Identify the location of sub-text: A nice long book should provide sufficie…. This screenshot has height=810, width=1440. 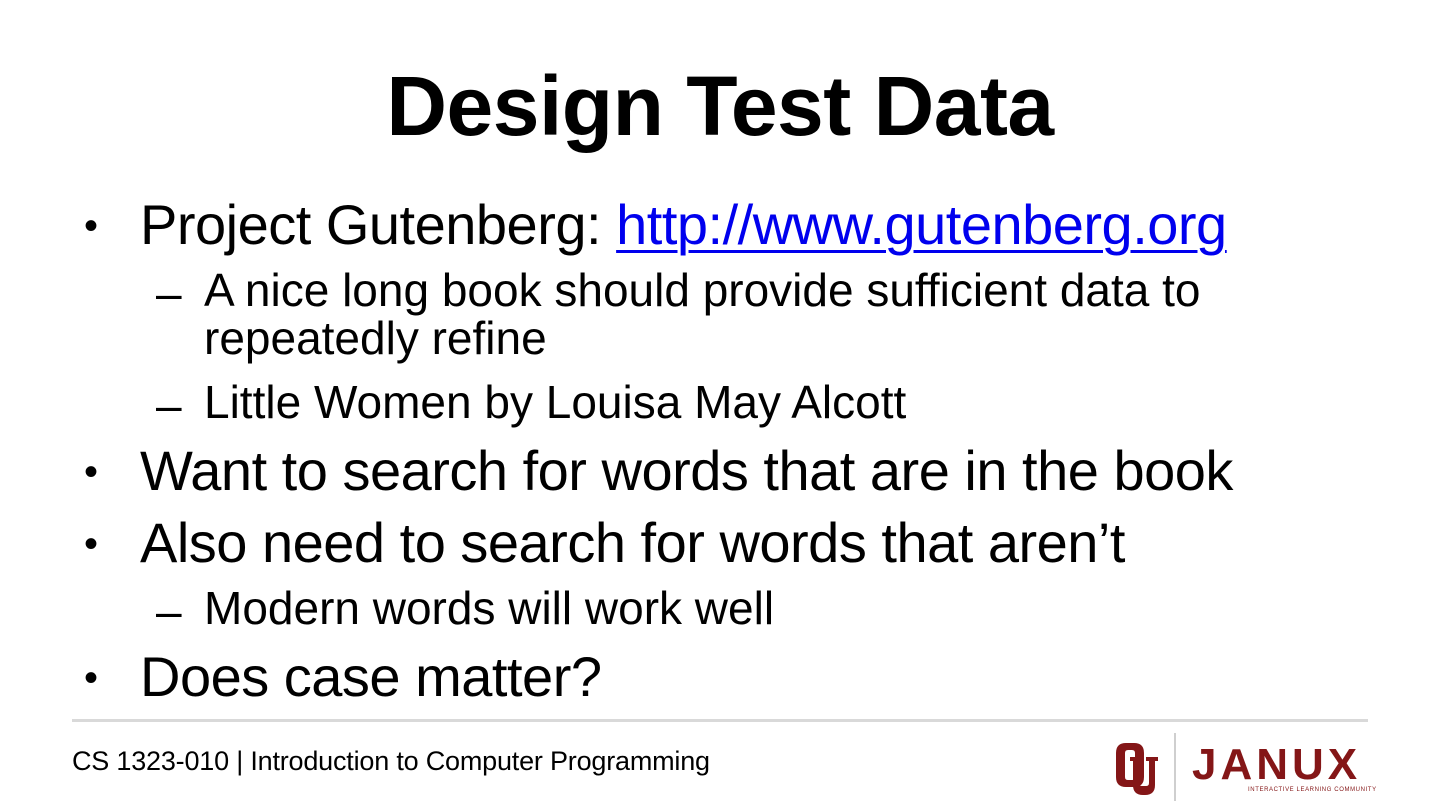
(702, 314).